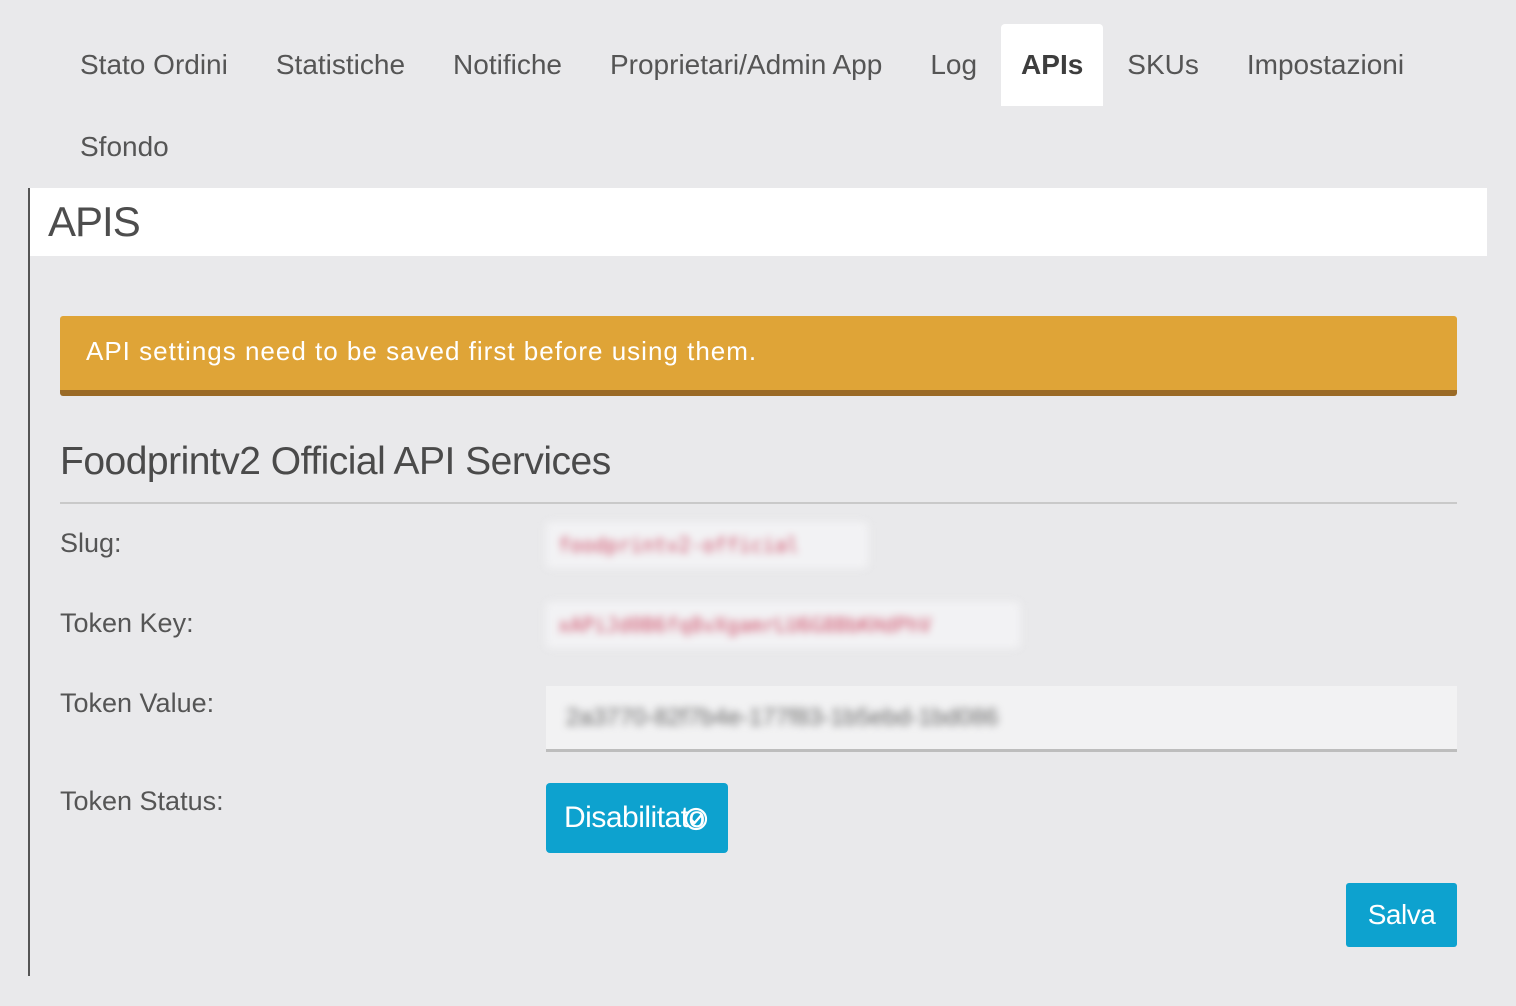 The image size is (1516, 1006). I want to click on token-key-value: xAPiJd0B6fq8vXgamrLU6G8BbKHdPhV, so click(783, 625).